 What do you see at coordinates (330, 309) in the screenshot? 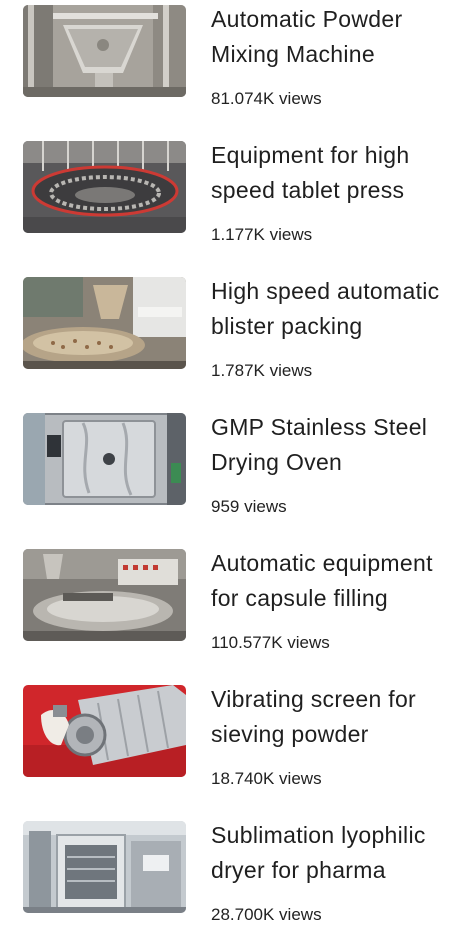
I see `video-title: High speed automatic blister packing` at bounding box center [330, 309].